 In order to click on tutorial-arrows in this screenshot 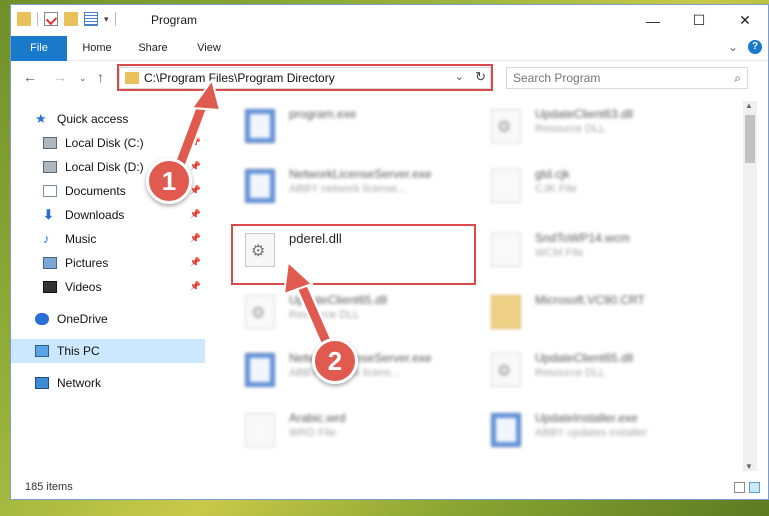, I will do `click(253, 215)`.